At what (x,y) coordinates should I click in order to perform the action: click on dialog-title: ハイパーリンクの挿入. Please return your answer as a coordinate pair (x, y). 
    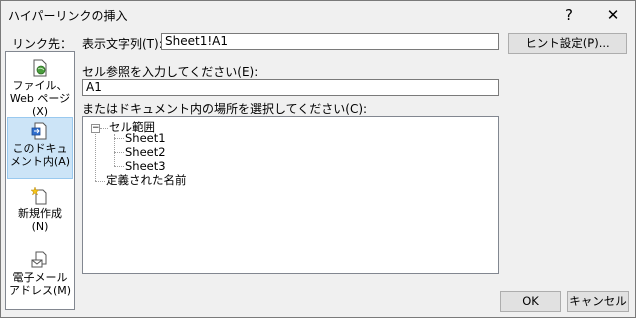
    Looking at the image, I should click on (68, 16).